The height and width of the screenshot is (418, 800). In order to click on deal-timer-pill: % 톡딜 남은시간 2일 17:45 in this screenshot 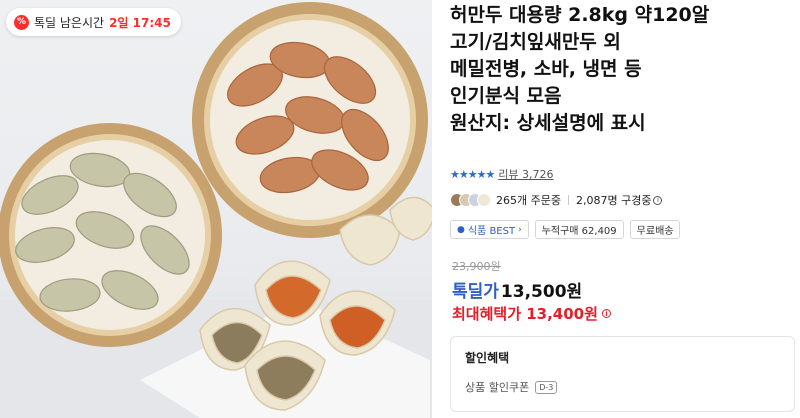, I will do `click(93, 22)`.